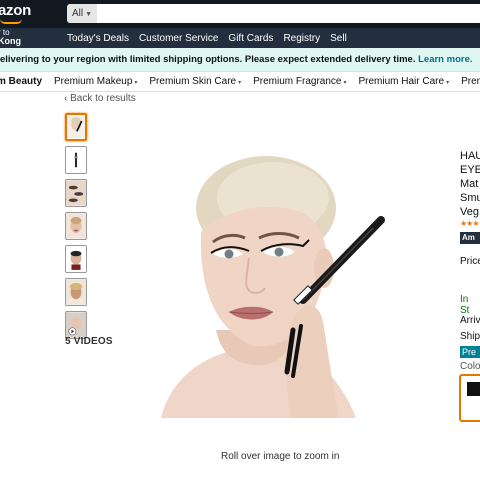 The height and width of the screenshot is (480, 480). What do you see at coordinates (465, 305) in the screenshot?
I see `stock-status: In St` at bounding box center [465, 305].